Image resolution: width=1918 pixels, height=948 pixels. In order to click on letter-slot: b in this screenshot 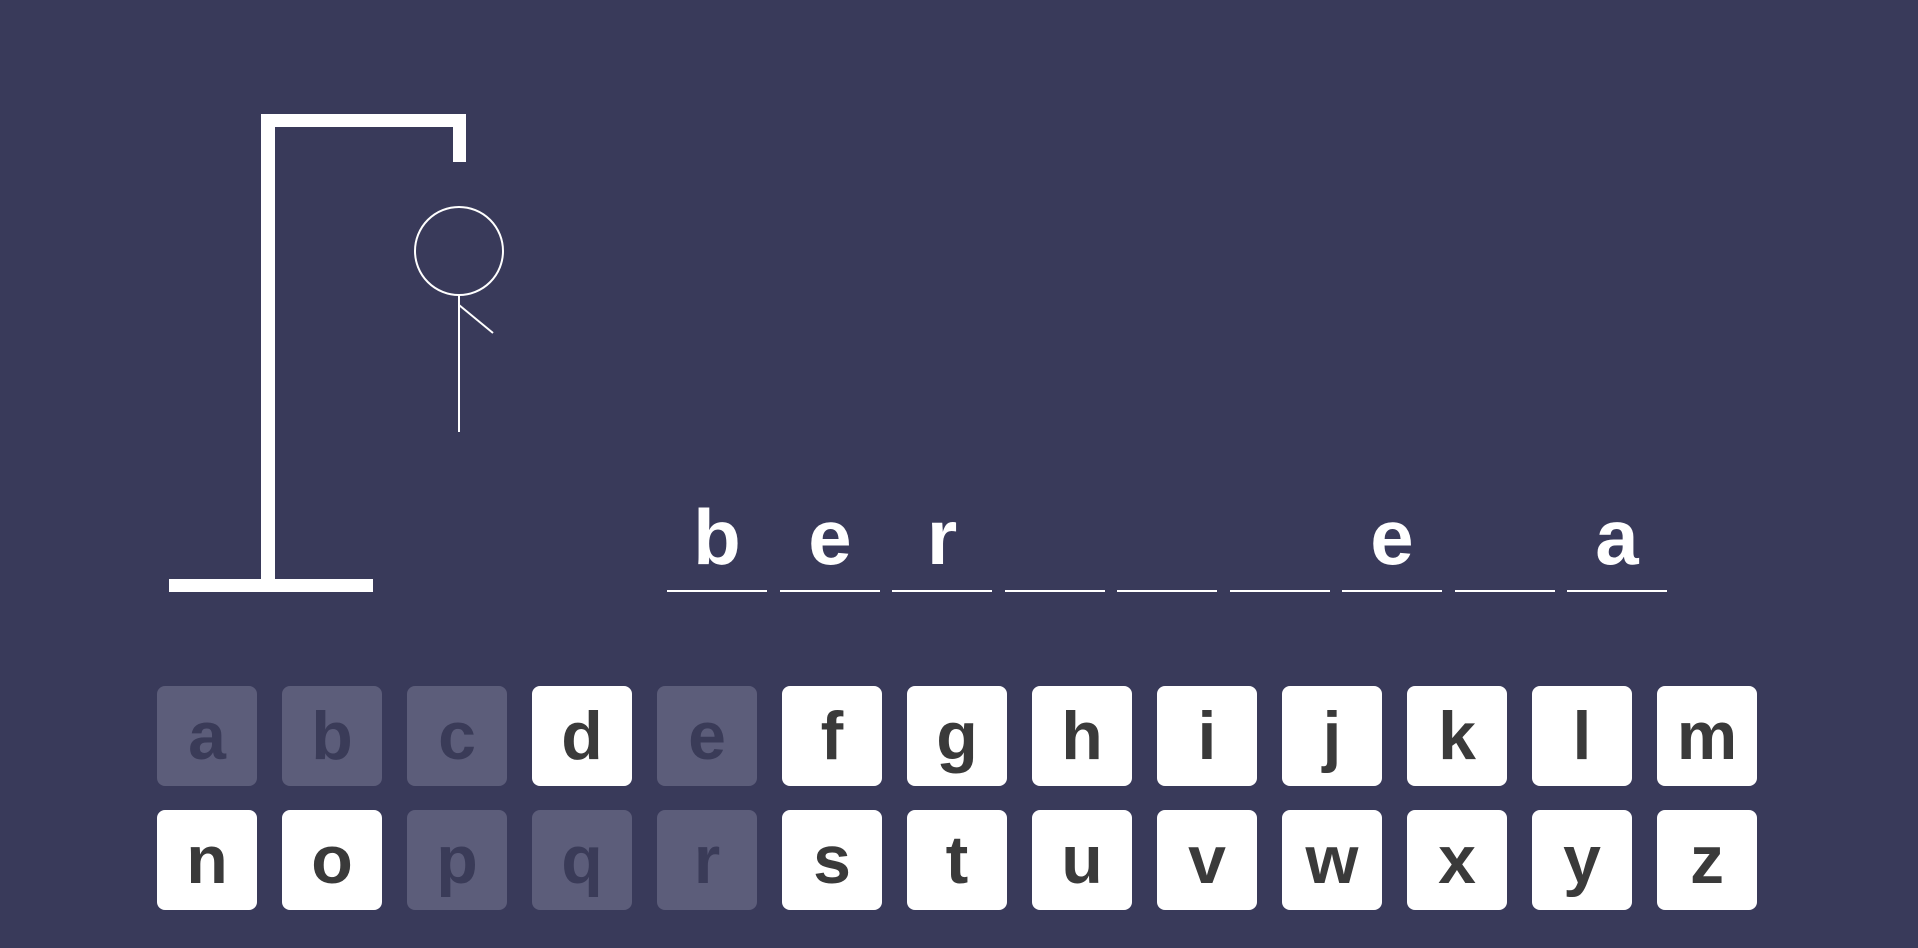, I will do `click(717, 542)`.